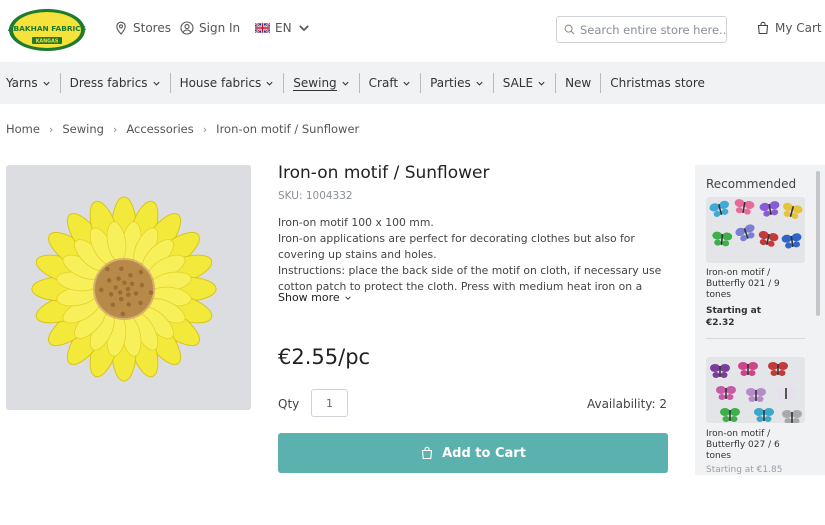  I want to click on scrollbar, so click(818, 243).